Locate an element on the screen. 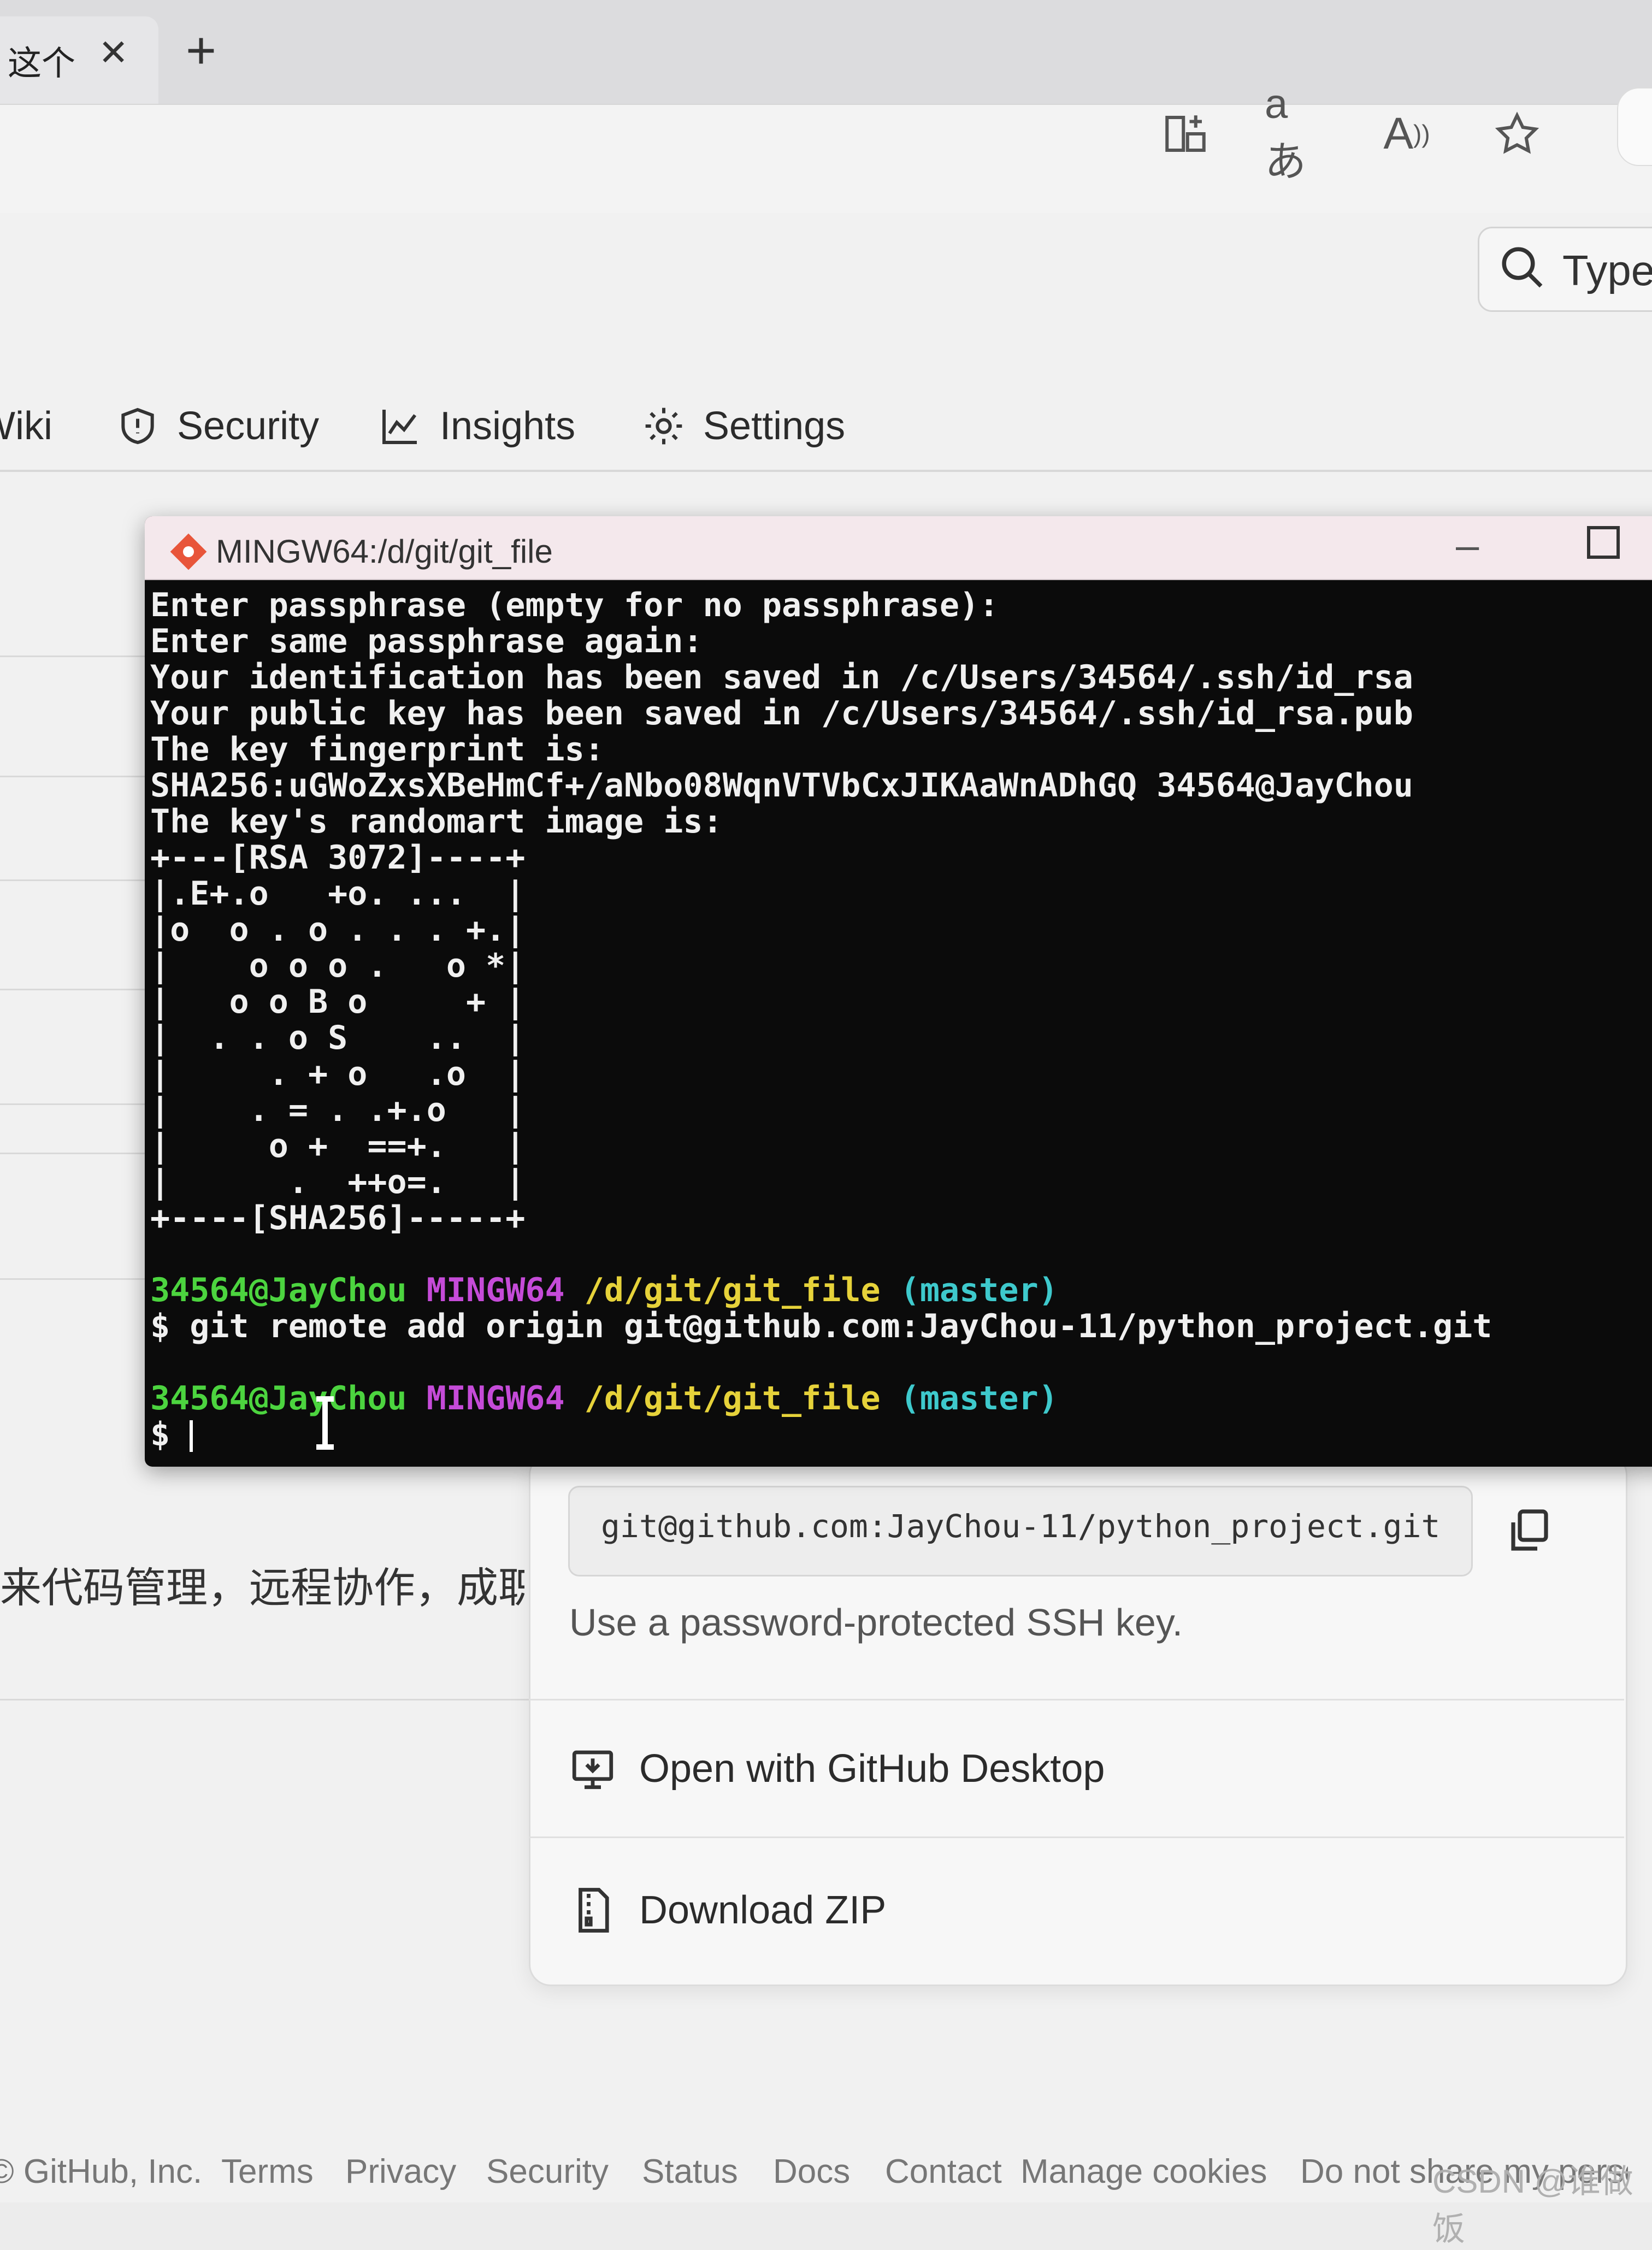  tab-insights: Insights is located at coordinates (477, 426).